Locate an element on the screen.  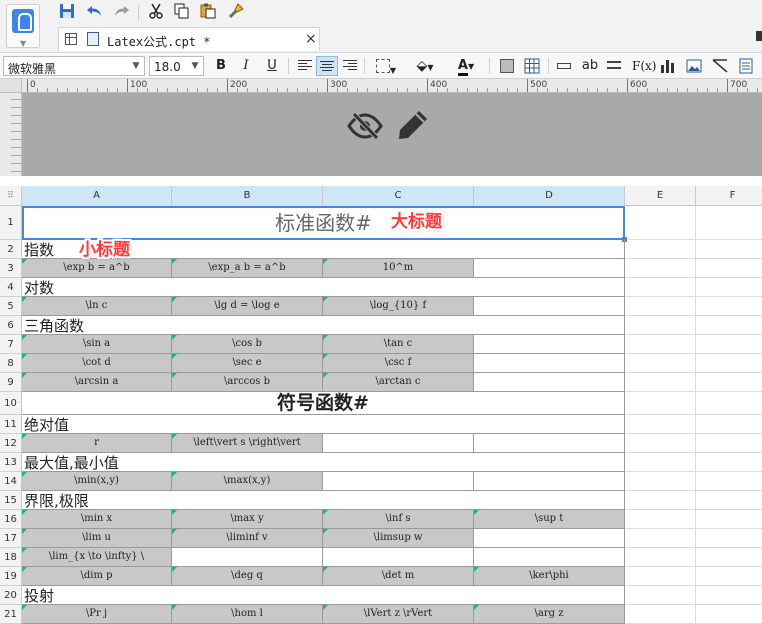
row-header-20: 20 is located at coordinates (10, 595).